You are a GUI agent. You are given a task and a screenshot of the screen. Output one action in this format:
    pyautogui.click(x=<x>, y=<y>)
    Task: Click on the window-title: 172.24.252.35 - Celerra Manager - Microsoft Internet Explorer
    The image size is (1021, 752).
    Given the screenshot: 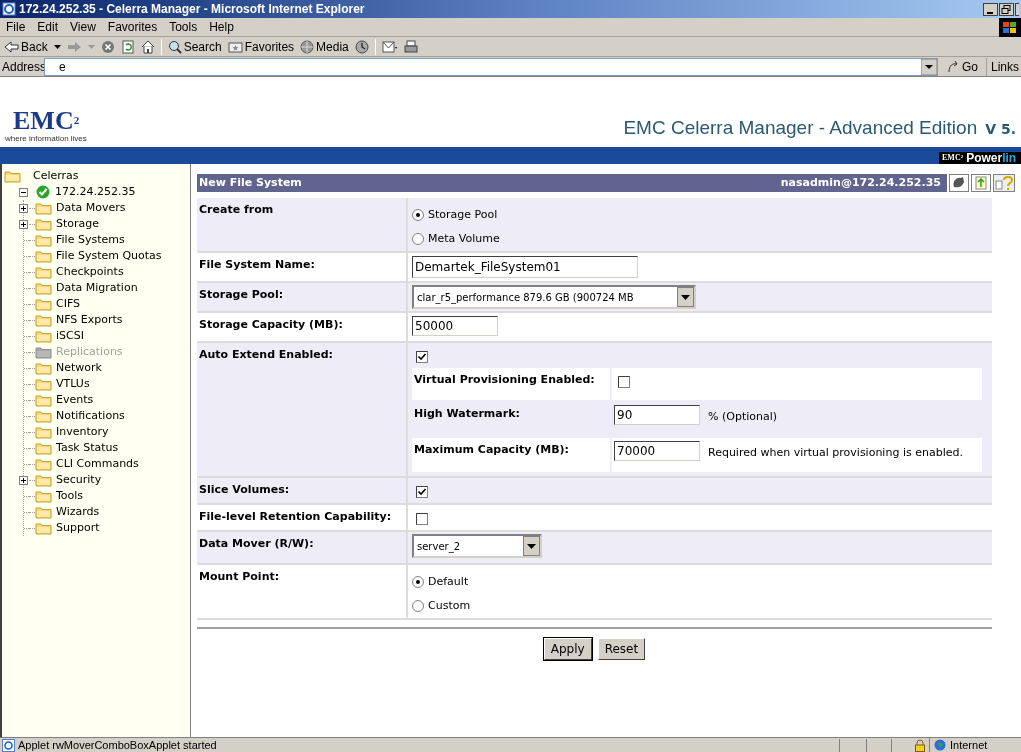 What is the action you would take?
    pyautogui.click(x=192, y=9)
    